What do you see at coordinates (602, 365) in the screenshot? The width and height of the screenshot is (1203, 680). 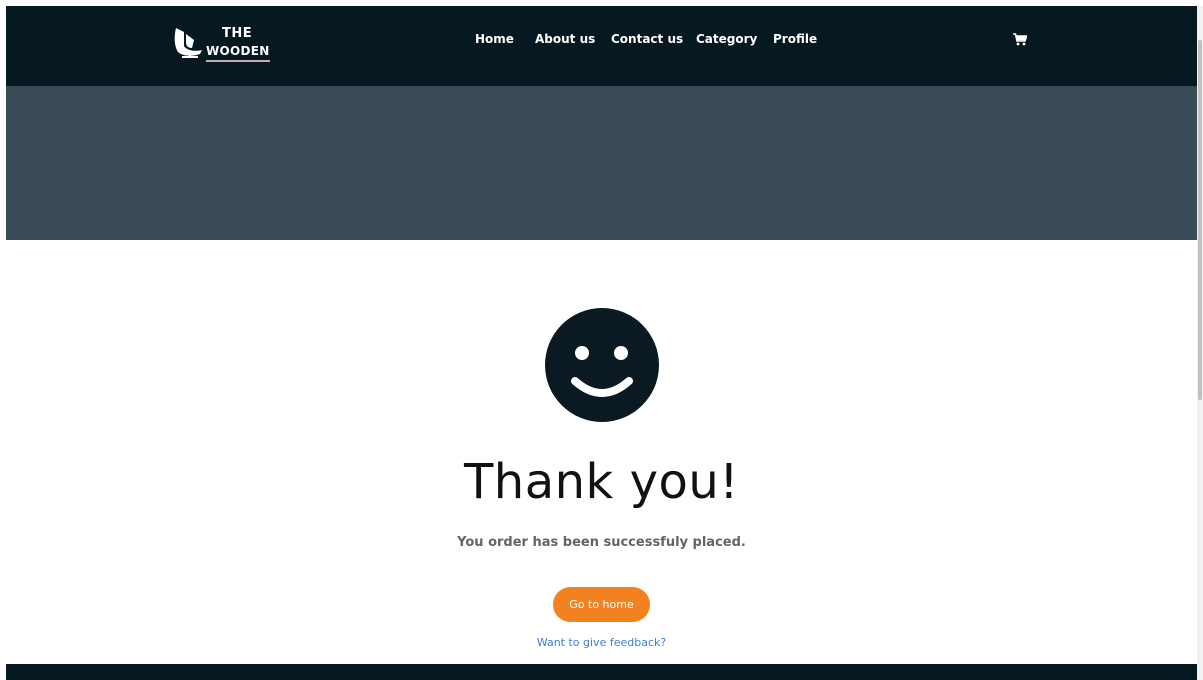 I see `smiley-icon` at bounding box center [602, 365].